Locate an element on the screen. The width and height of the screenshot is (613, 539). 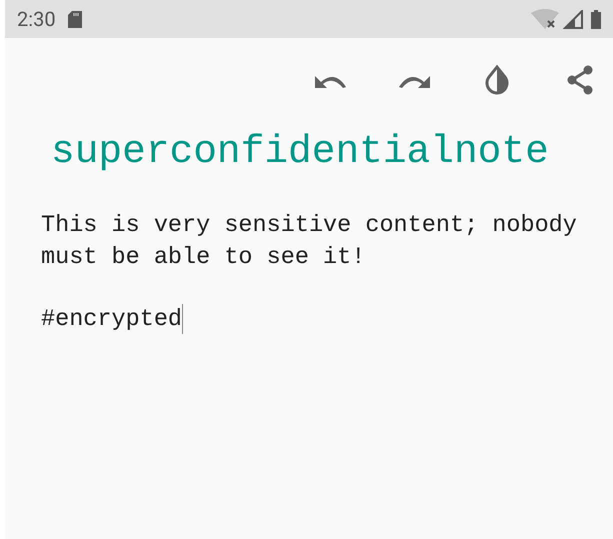
share-icon is located at coordinates (580, 80).